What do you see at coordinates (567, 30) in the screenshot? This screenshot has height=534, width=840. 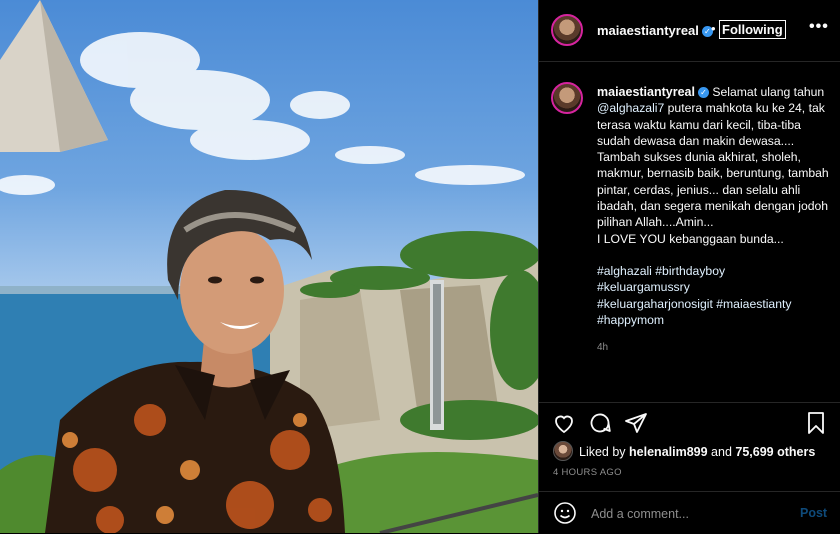 I see `author-avatar` at bounding box center [567, 30].